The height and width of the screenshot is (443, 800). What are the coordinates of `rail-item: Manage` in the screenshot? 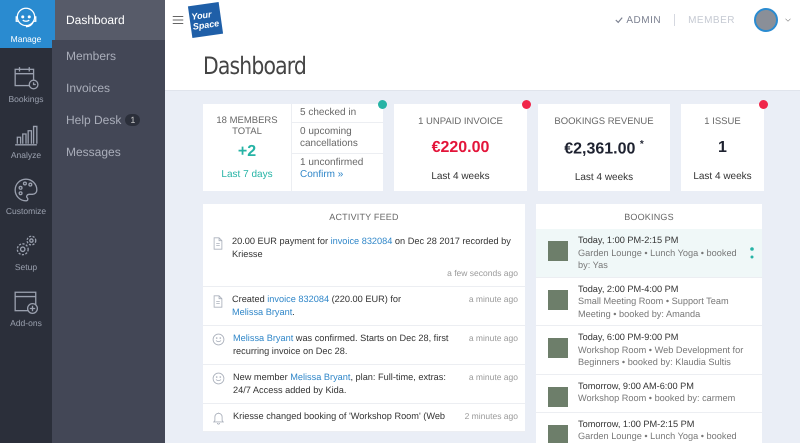 It's located at (26, 24).